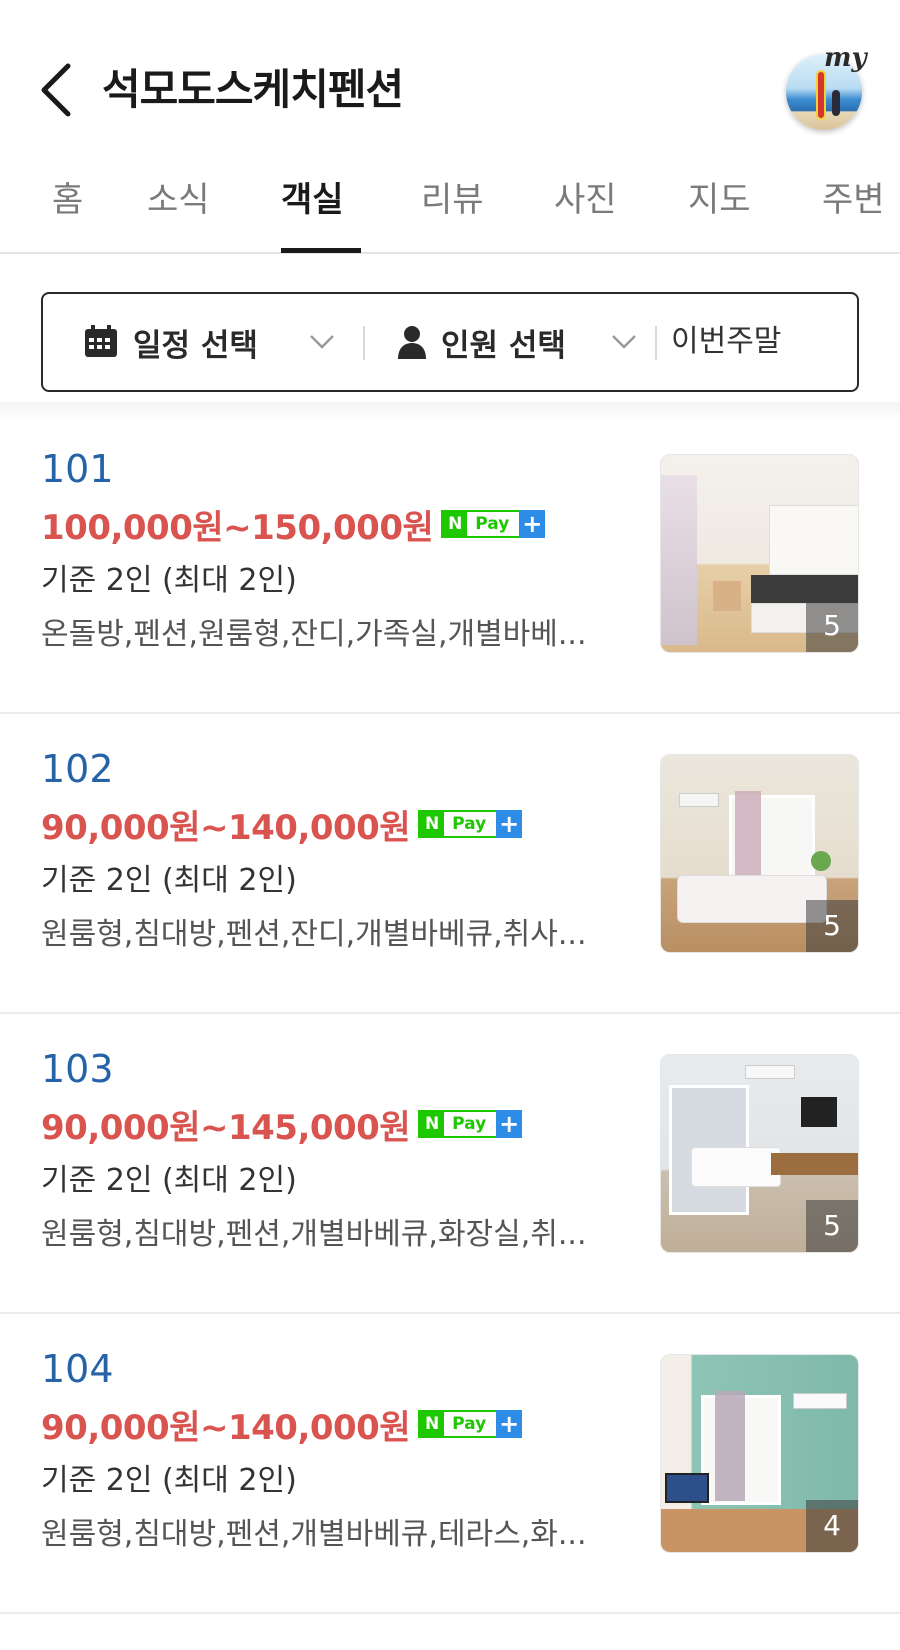  What do you see at coordinates (585, 200) in the screenshot?
I see `tab-photos: 사진` at bounding box center [585, 200].